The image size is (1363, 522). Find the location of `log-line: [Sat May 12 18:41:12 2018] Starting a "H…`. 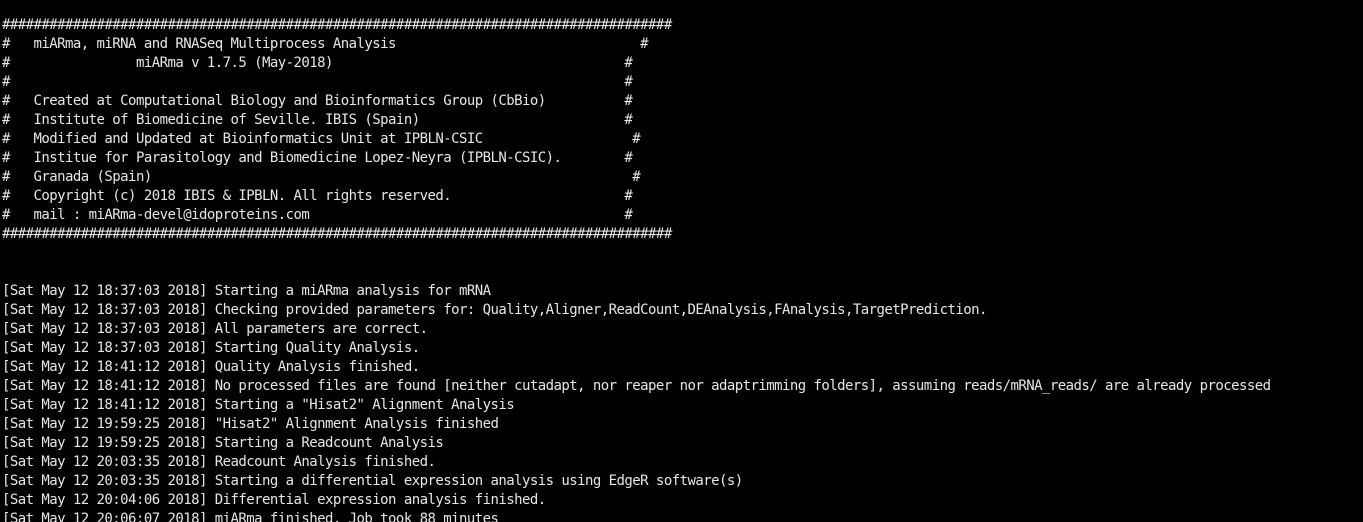

log-line: [Sat May 12 18:41:12 2018] Starting a "H… is located at coordinates (258, 405).